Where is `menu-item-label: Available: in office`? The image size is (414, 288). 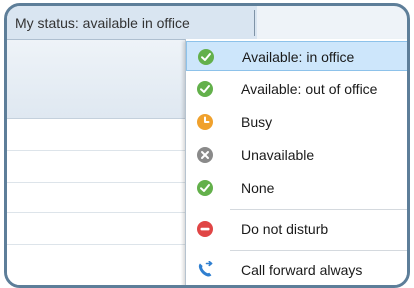 menu-item-label: Available: in office is located at coordinates (298, 57).